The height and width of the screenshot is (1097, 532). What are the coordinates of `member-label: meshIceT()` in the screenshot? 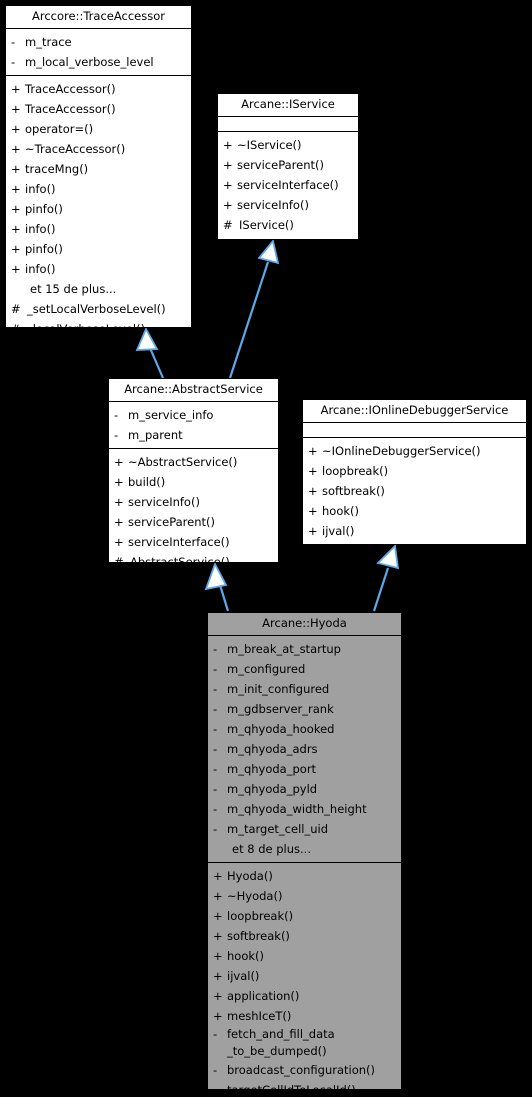 It's located at (259, 1015).